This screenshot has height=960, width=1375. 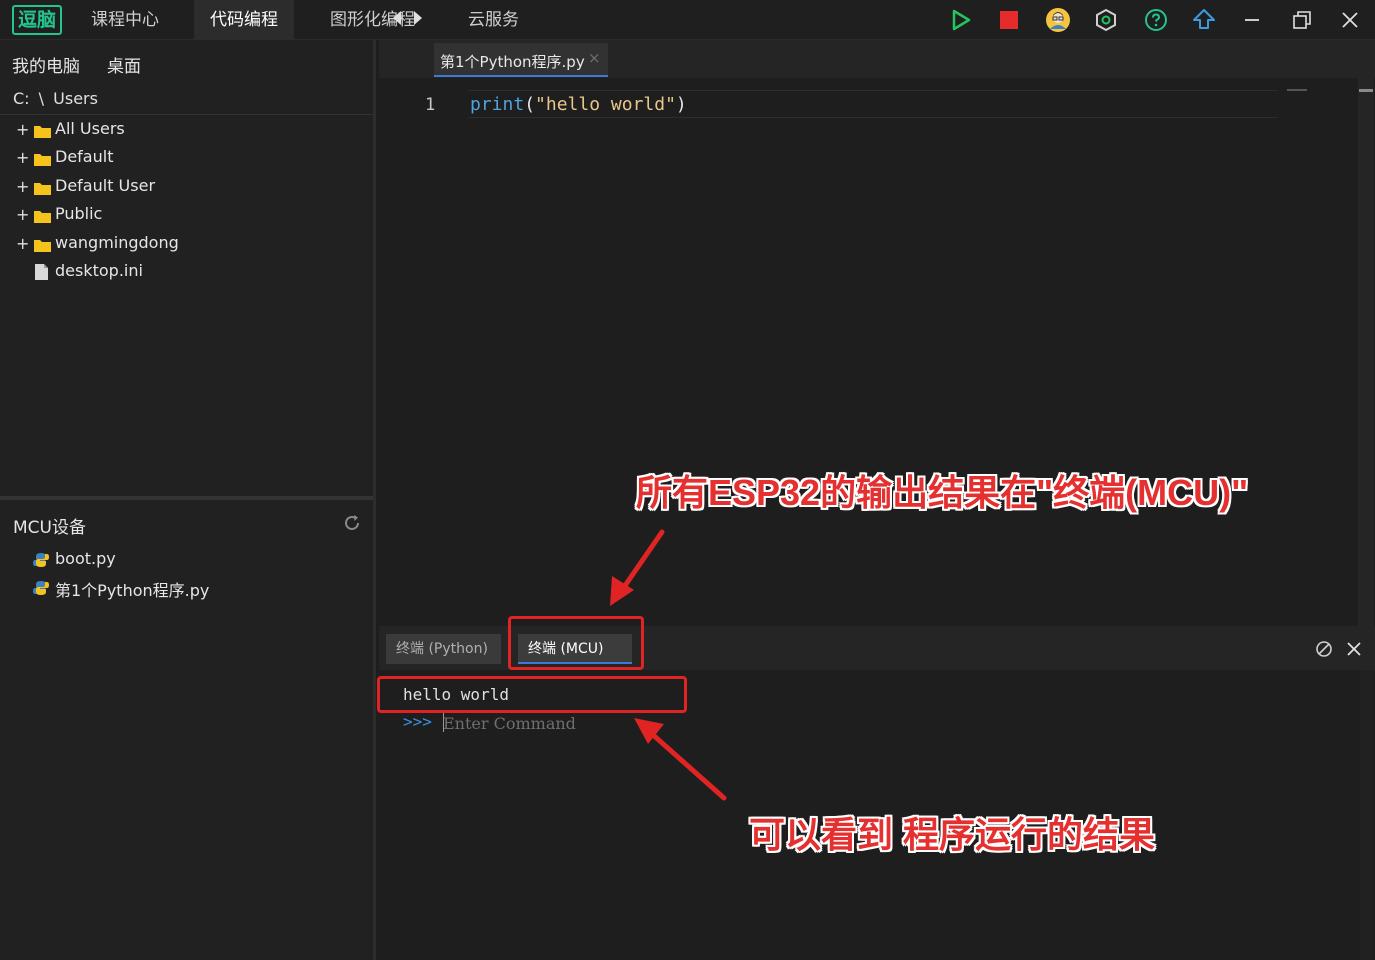 I want to click on terminal-command-input, so click(x=643, y=723).